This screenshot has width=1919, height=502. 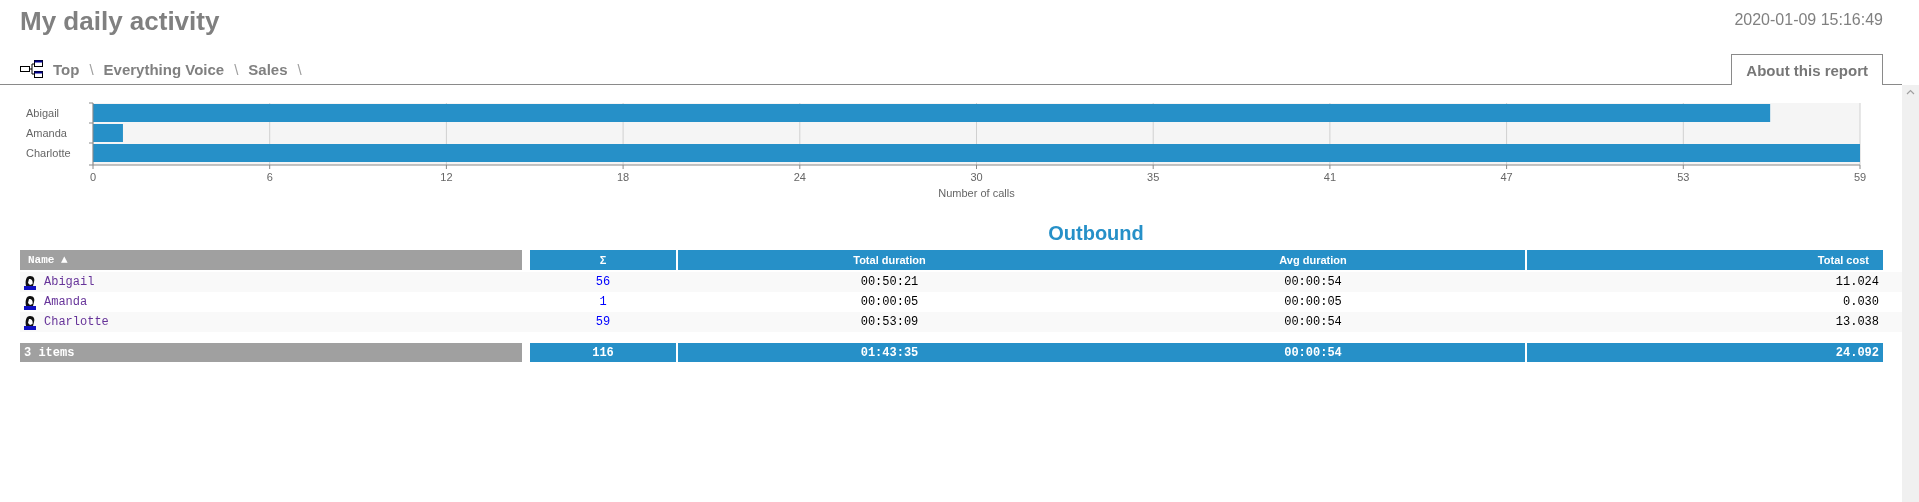 I want to click on total-duration-cell-text: 00:53:09, so click(x=889, y=322).